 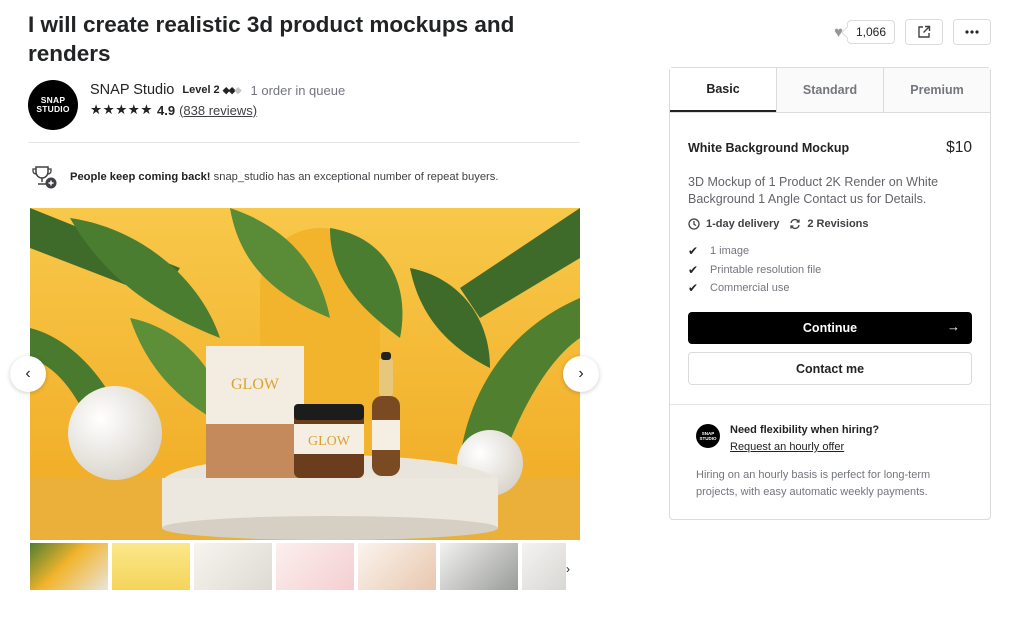 I want to click on delivery-text: 1-day delivery, so click(x=743, y=224).